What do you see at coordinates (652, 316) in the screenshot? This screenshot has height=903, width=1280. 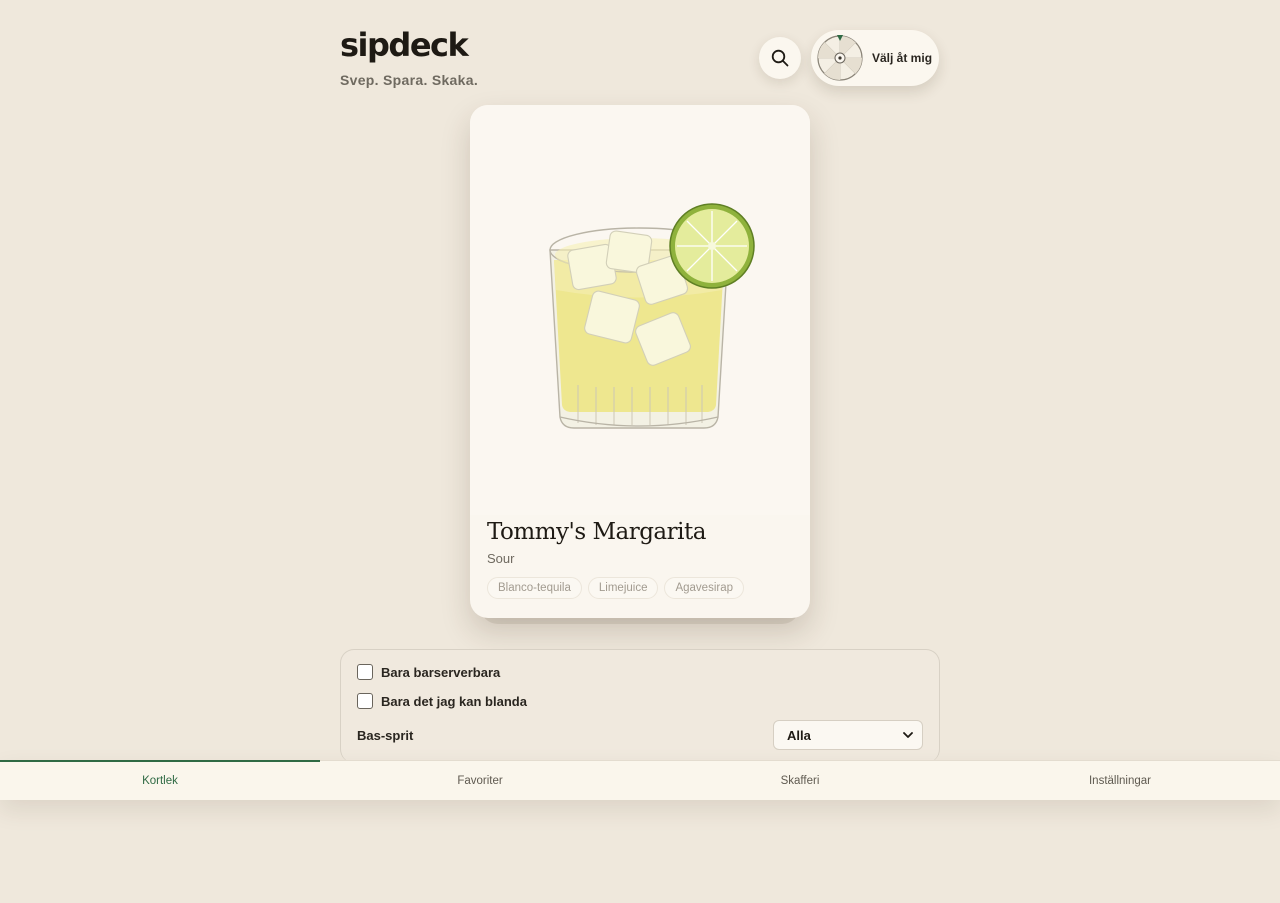 I see `margarita-glass-illustration` at bounding box center [652, 316].